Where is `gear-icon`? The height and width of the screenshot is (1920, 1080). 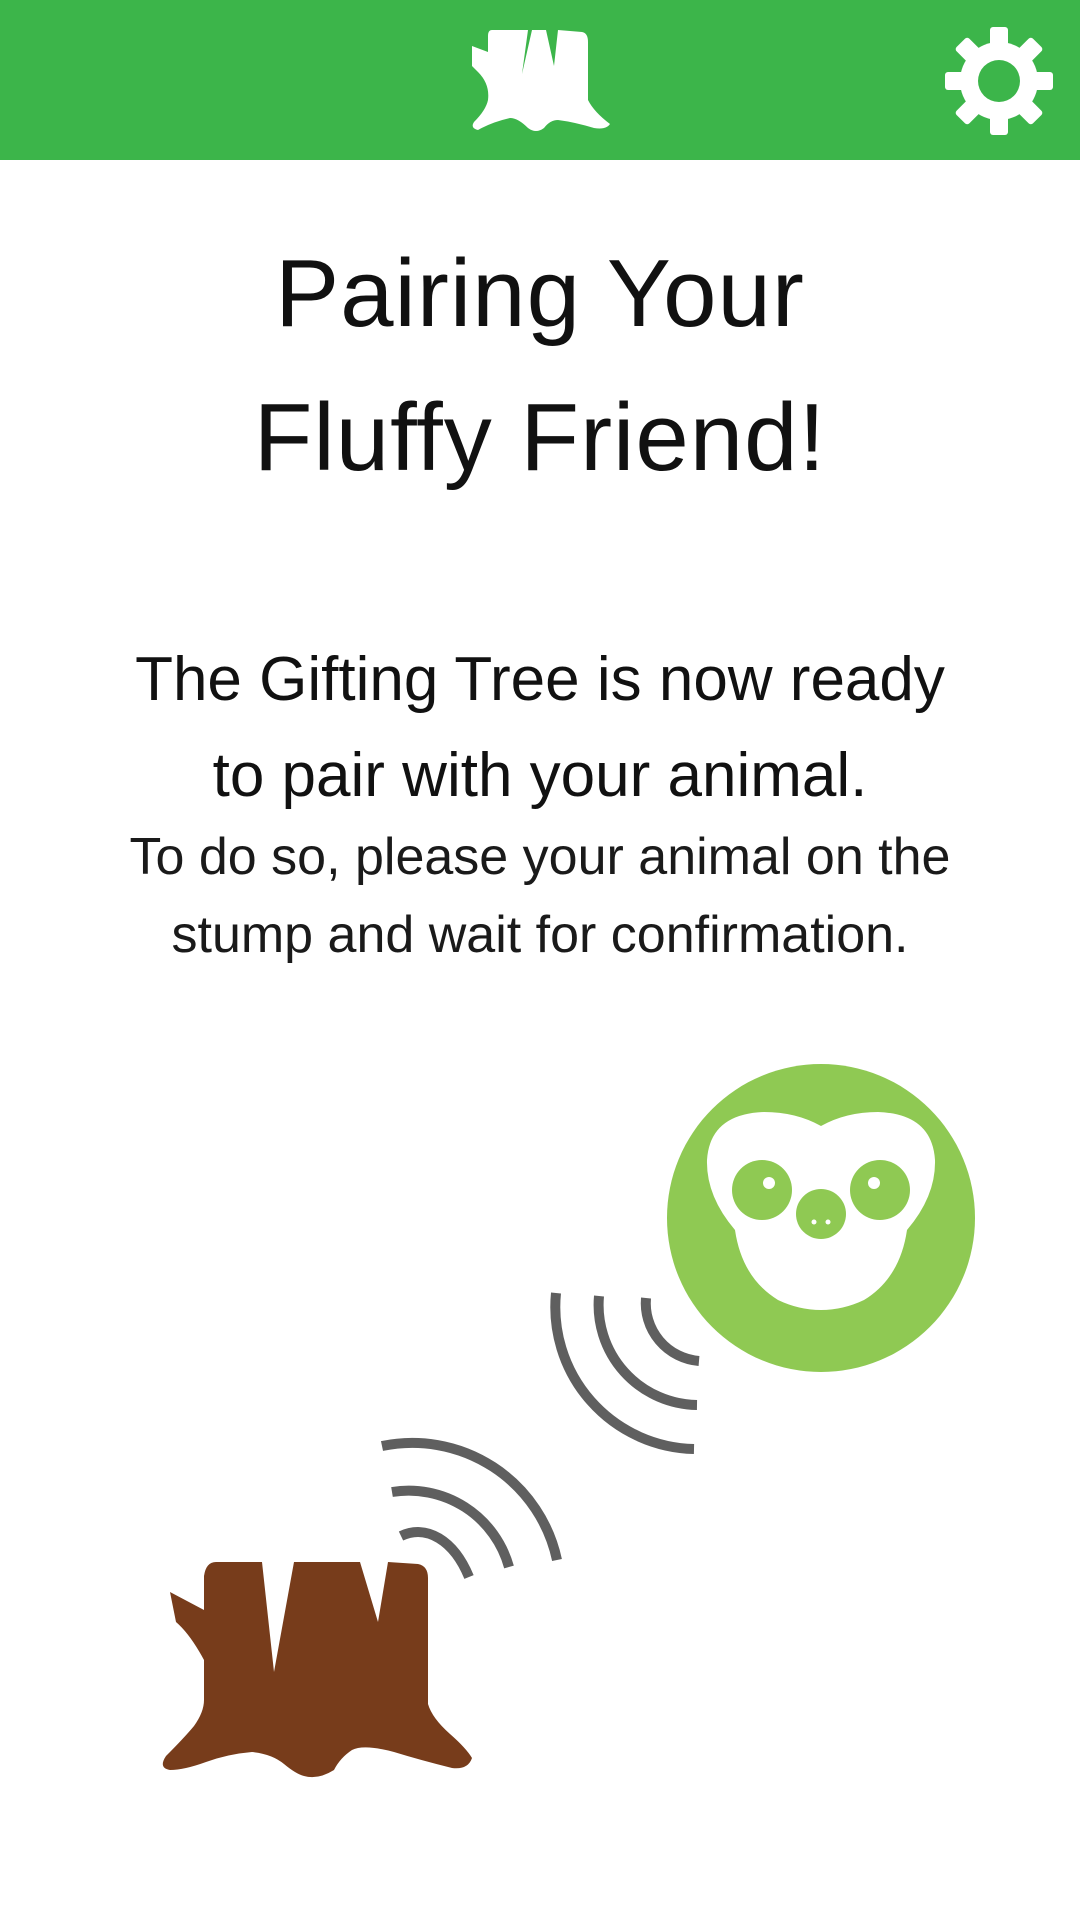 gear-icon is located at coordinates (999, 81).